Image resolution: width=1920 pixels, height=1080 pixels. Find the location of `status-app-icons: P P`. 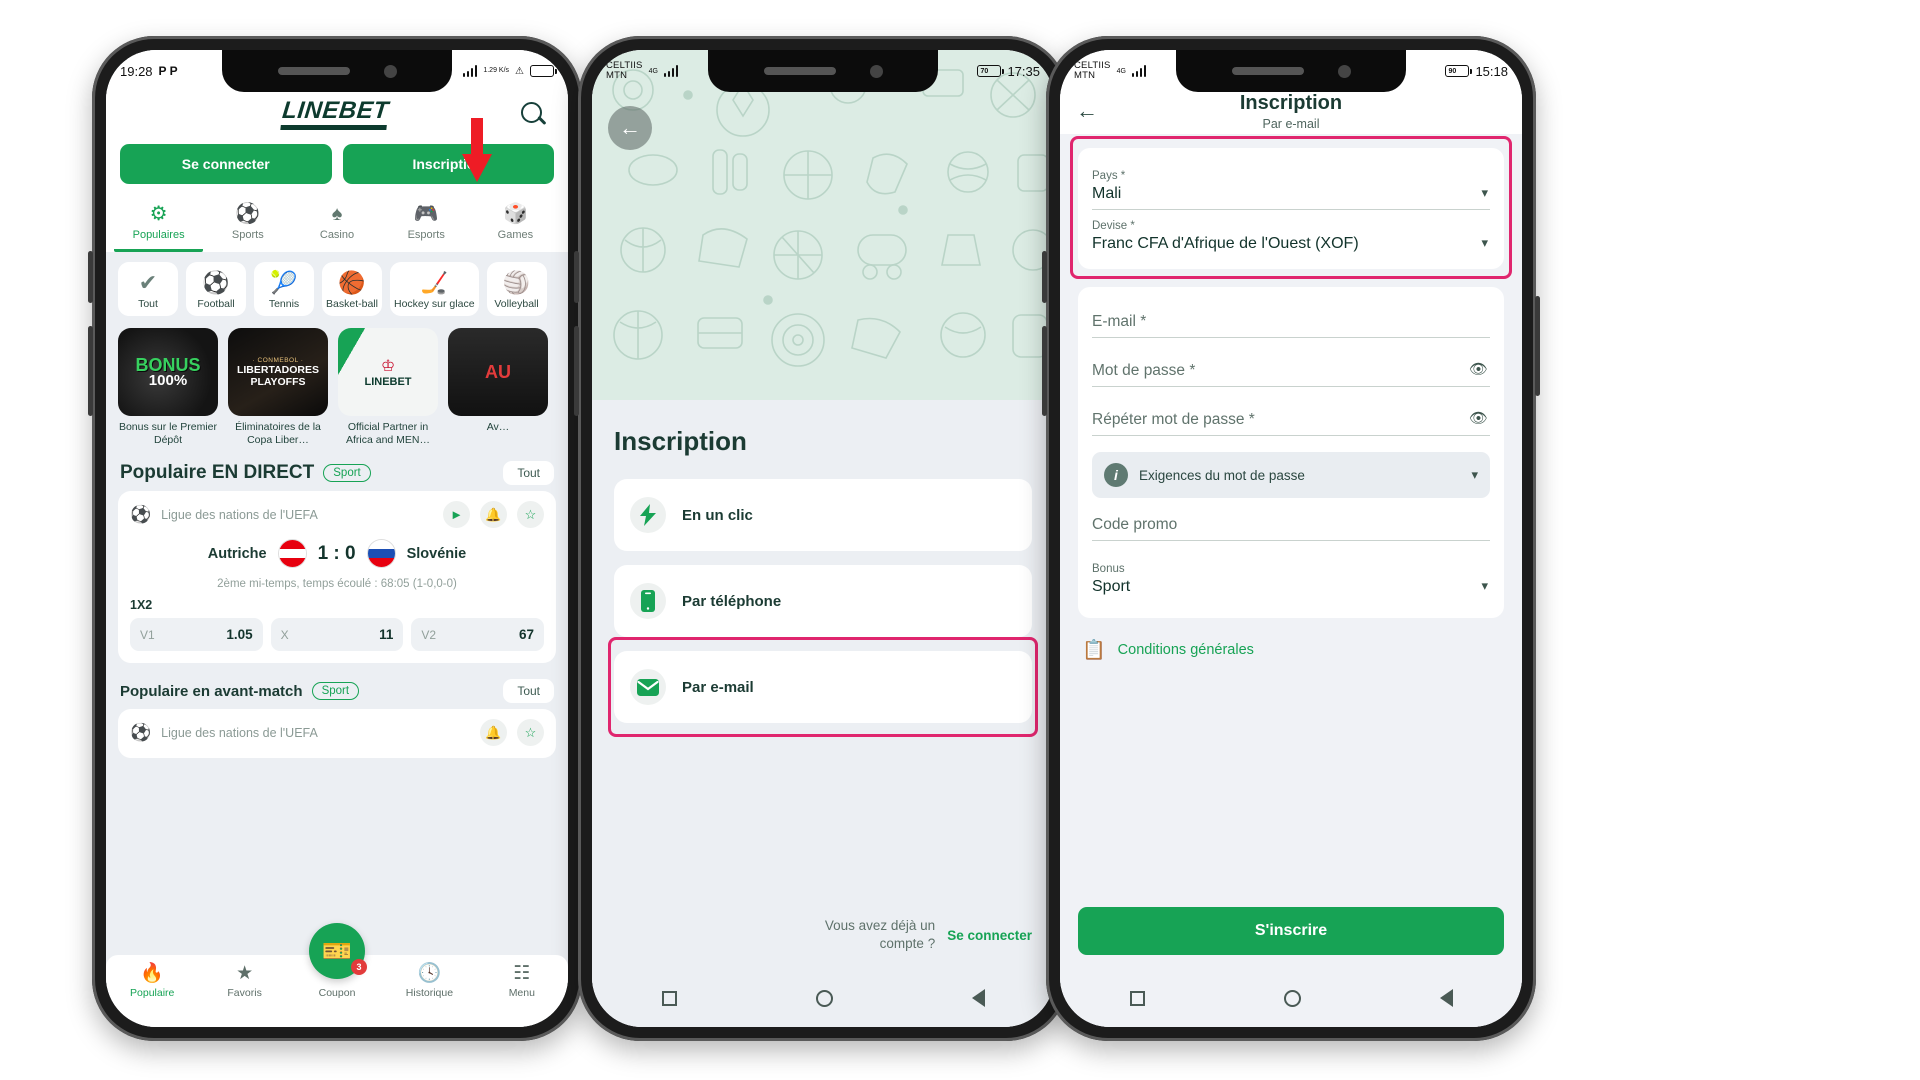

status-app-icons: P P is located at coordinates (168, 71).